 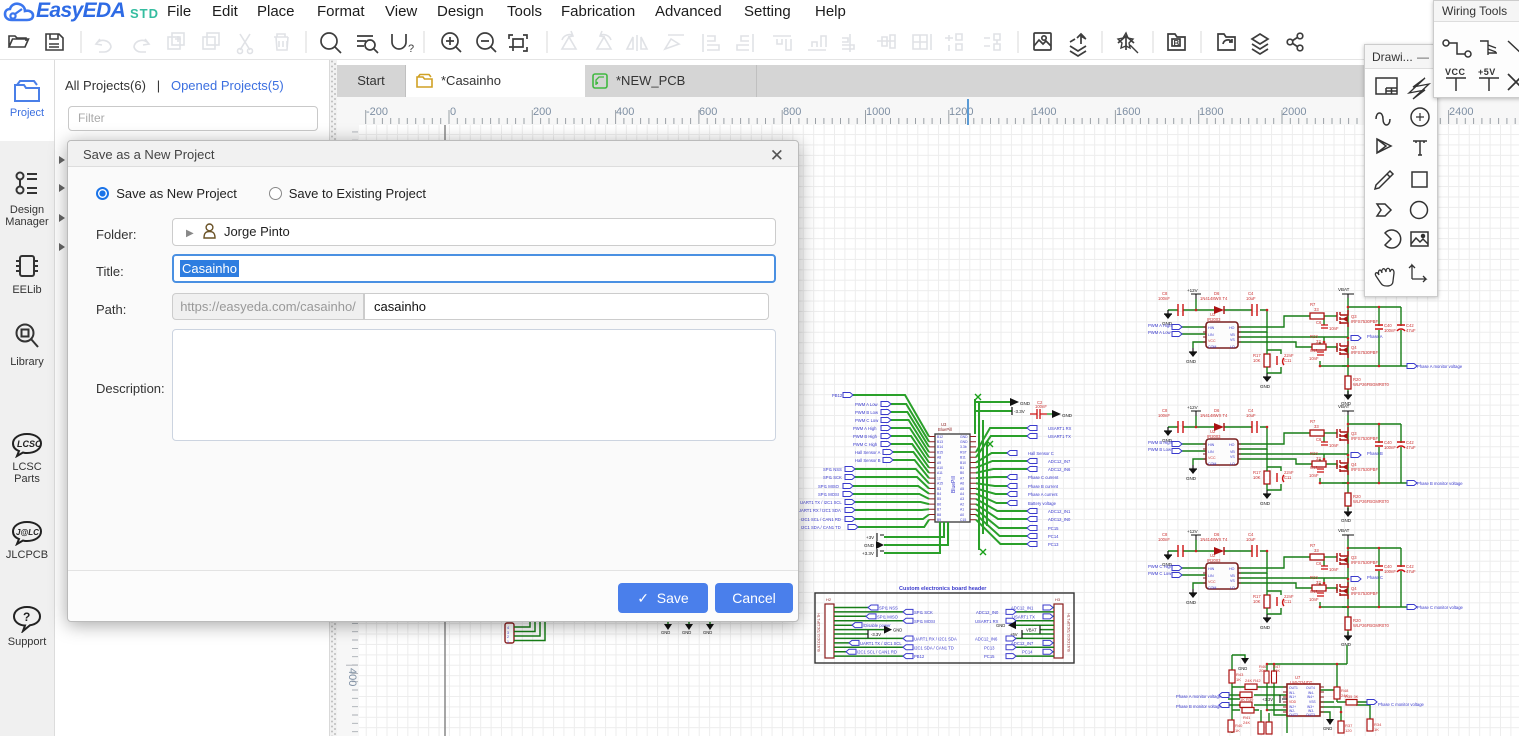 What do you see at coordinates (940, 452) in the screenshot?
I see `svg-text: B15` at bounding box center [940, 452].